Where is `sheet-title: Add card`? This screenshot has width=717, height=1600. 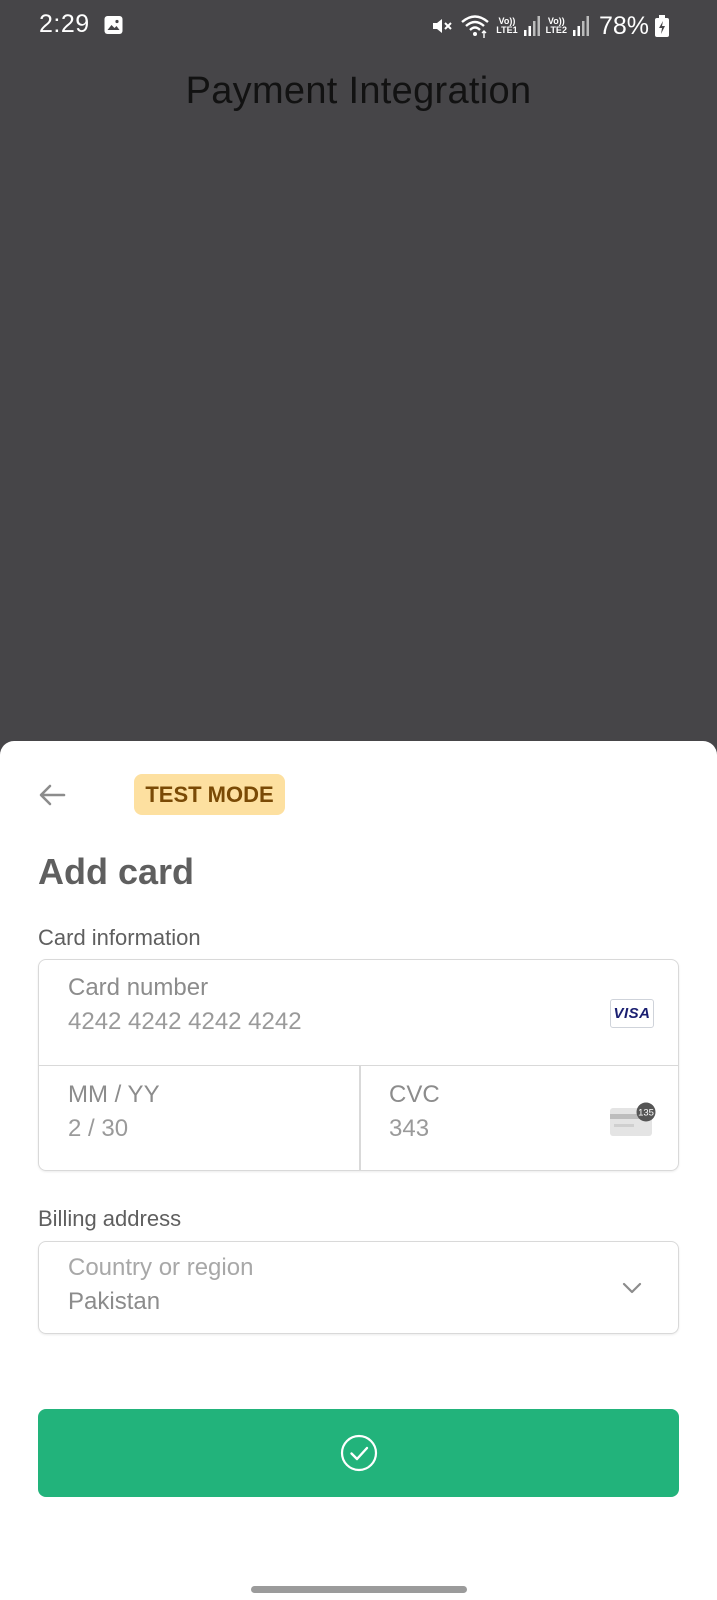 sheet-title: Add card is located at coordinates (116, 871).